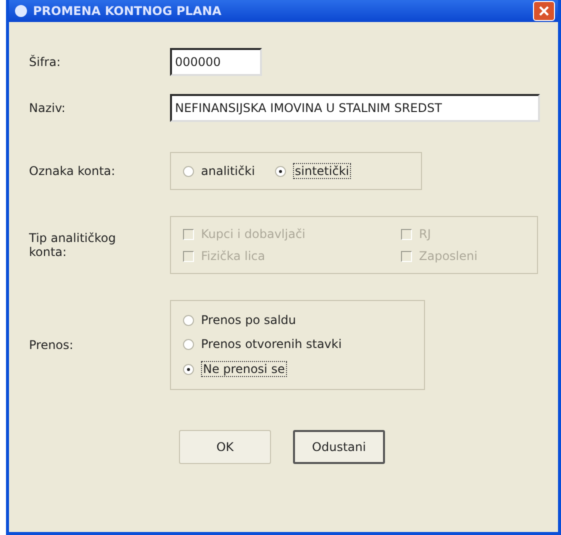  Describe the element at coordinates (355, 108) in the screenshot. I see `text-field: NEFINANSIJSKA IMOVINA U STALNIM SREDST` at that location.